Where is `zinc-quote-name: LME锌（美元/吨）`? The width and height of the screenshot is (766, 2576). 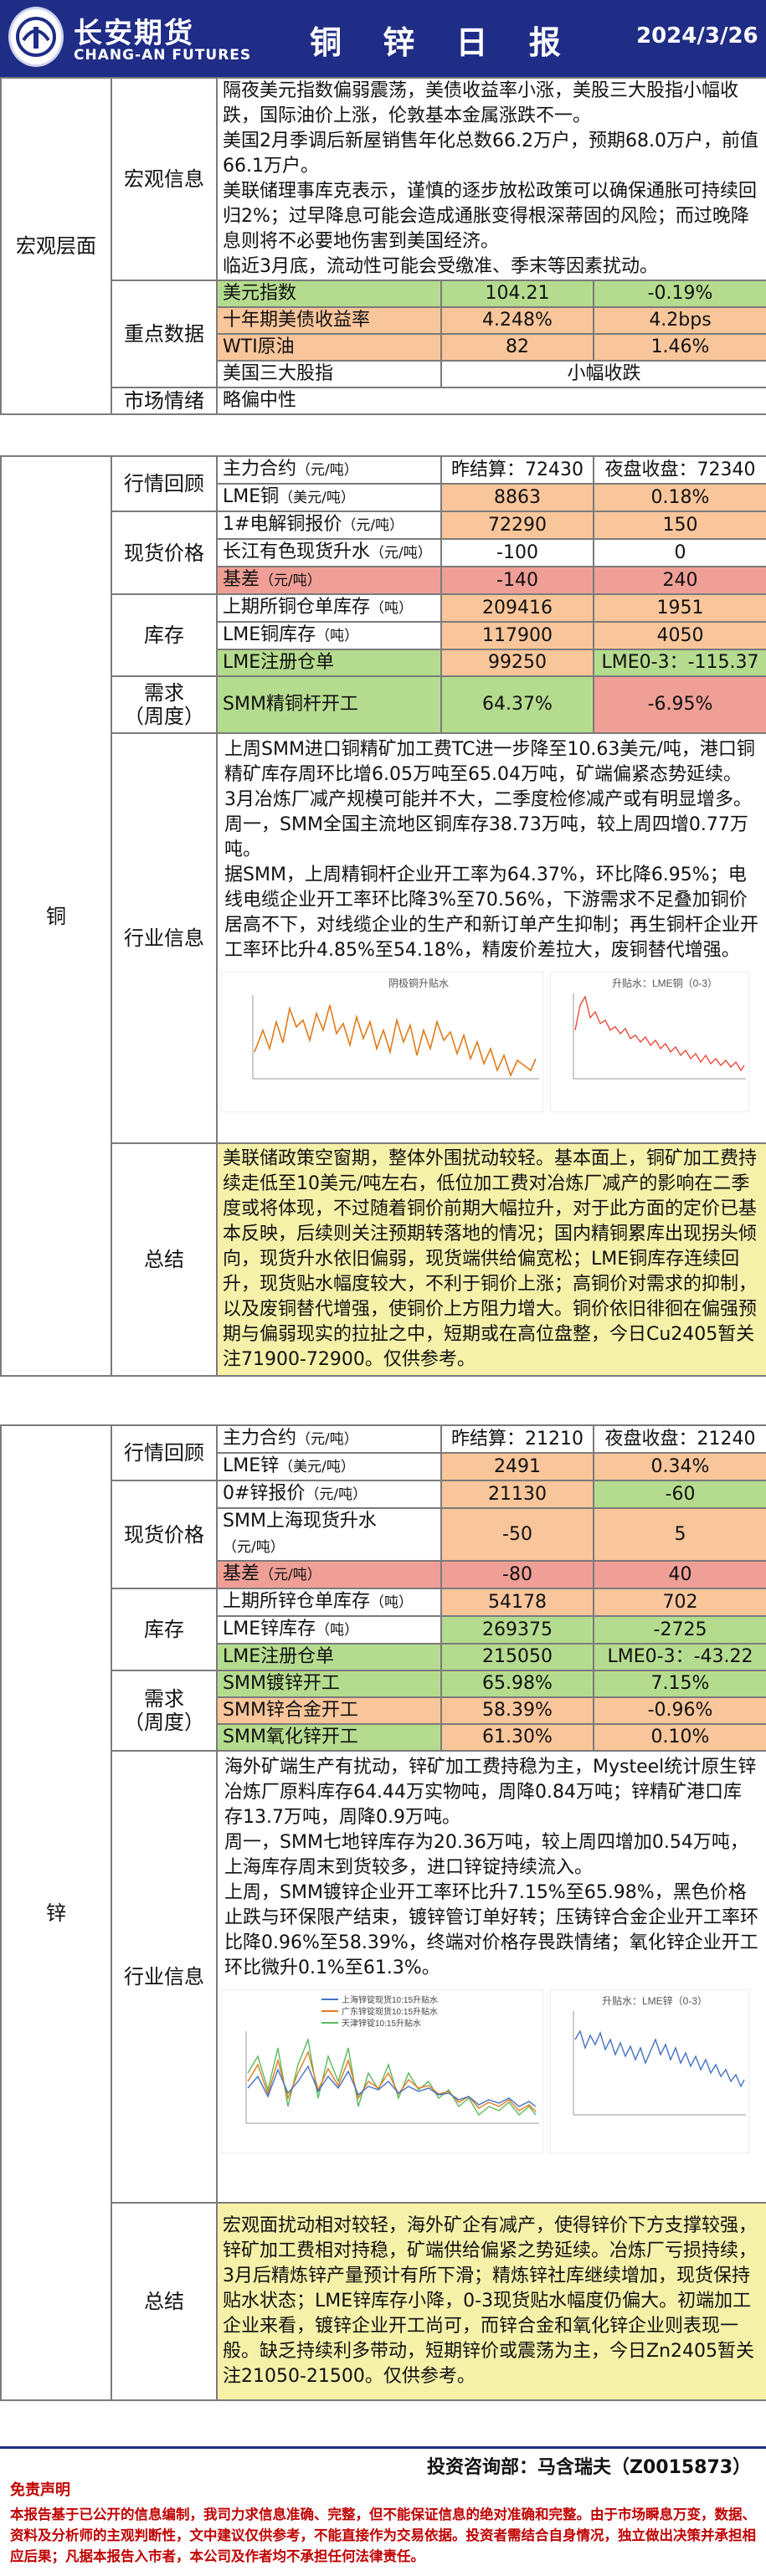
zinc-quote-name: LME锌（美元/吨） is located at coordinates (329, 1466).